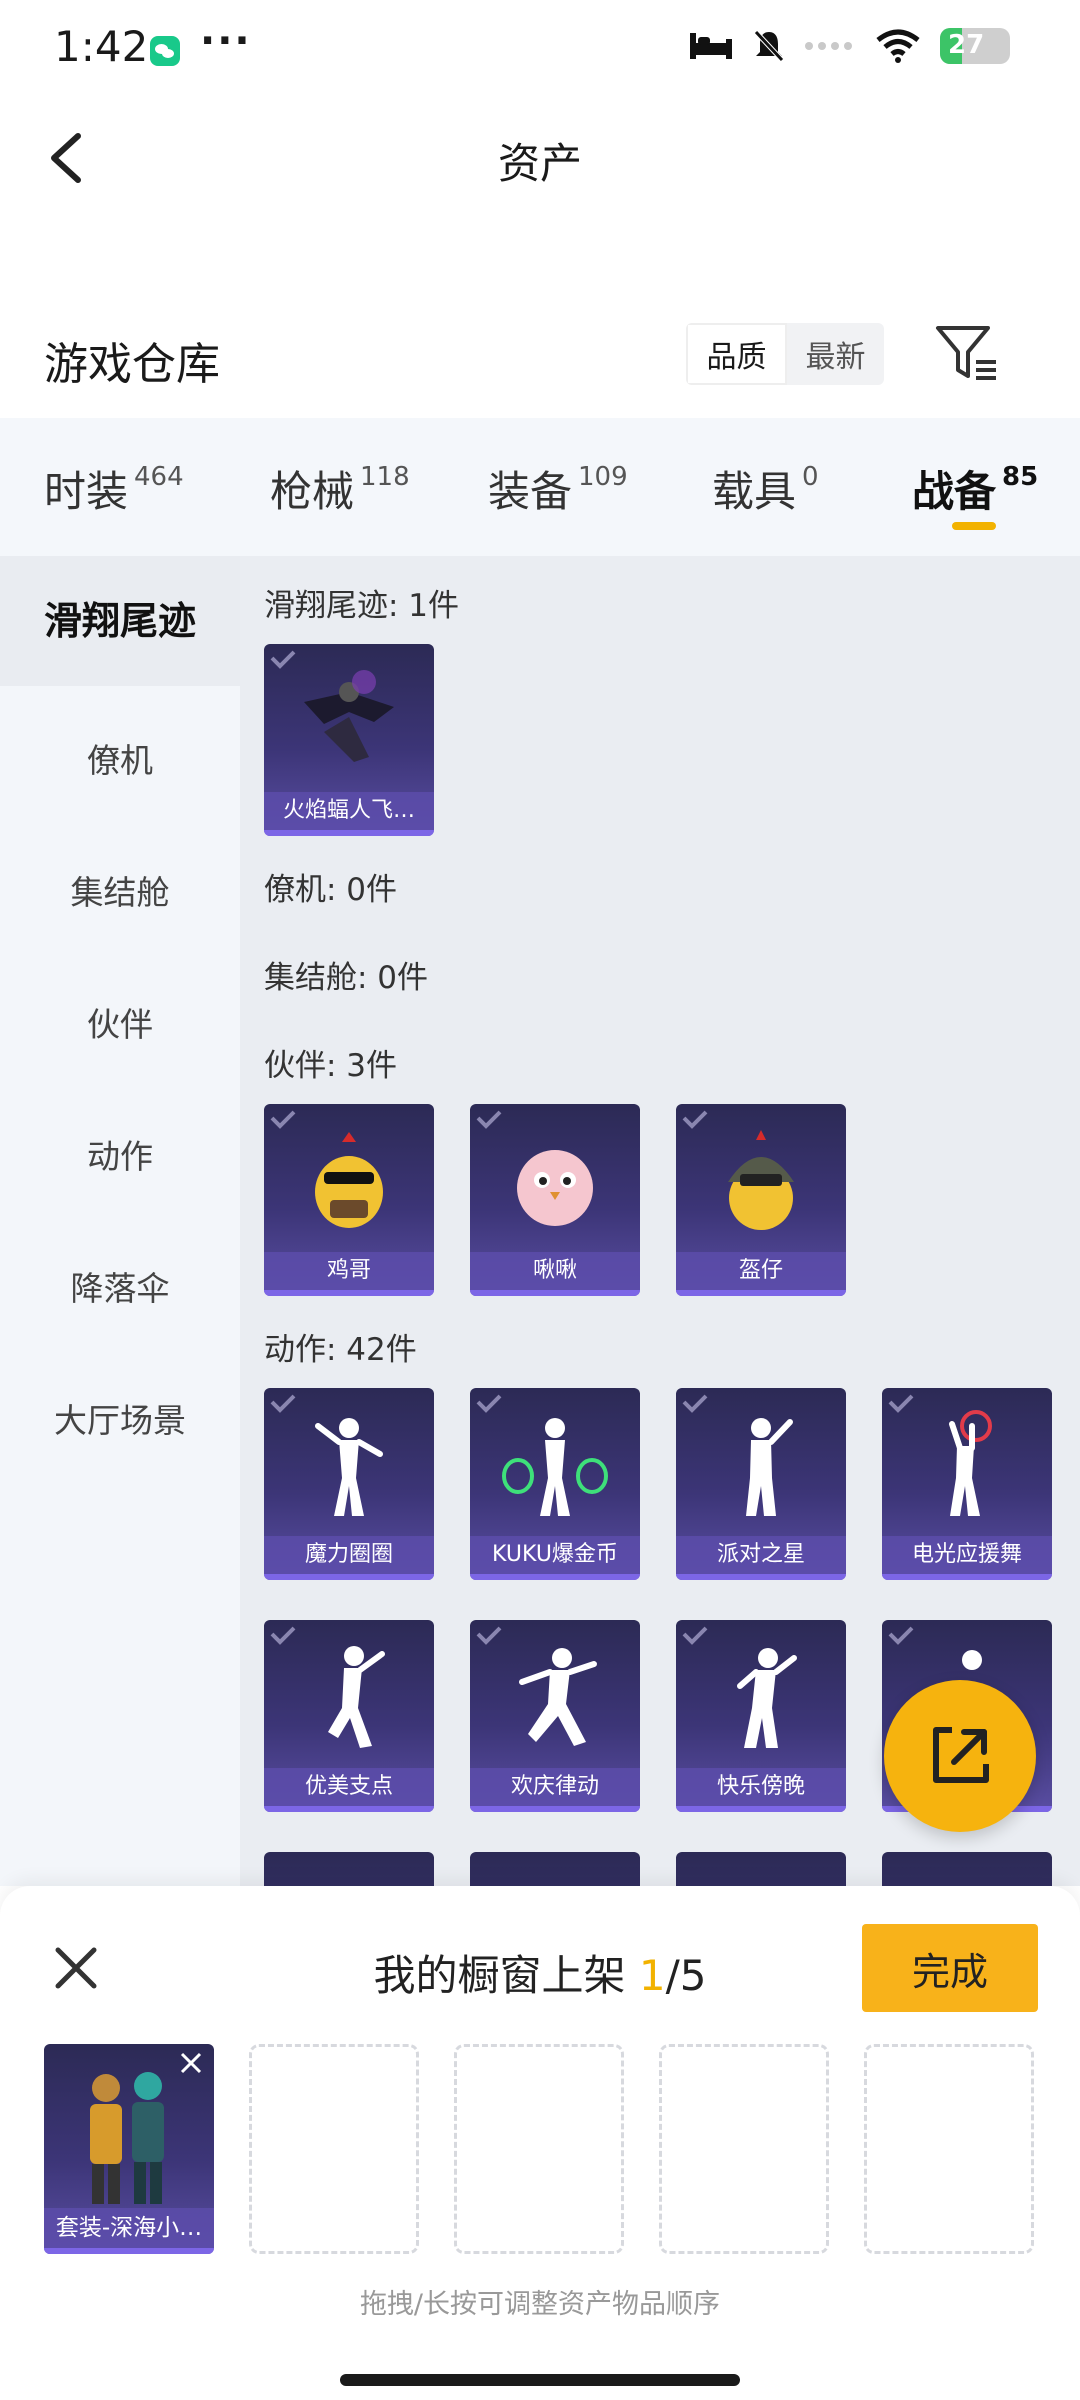 This screenshot has height=2400, width=1080. Describe the element at coordinates (127, 2138) in the screenshot. I see `outfit-image` at that location.